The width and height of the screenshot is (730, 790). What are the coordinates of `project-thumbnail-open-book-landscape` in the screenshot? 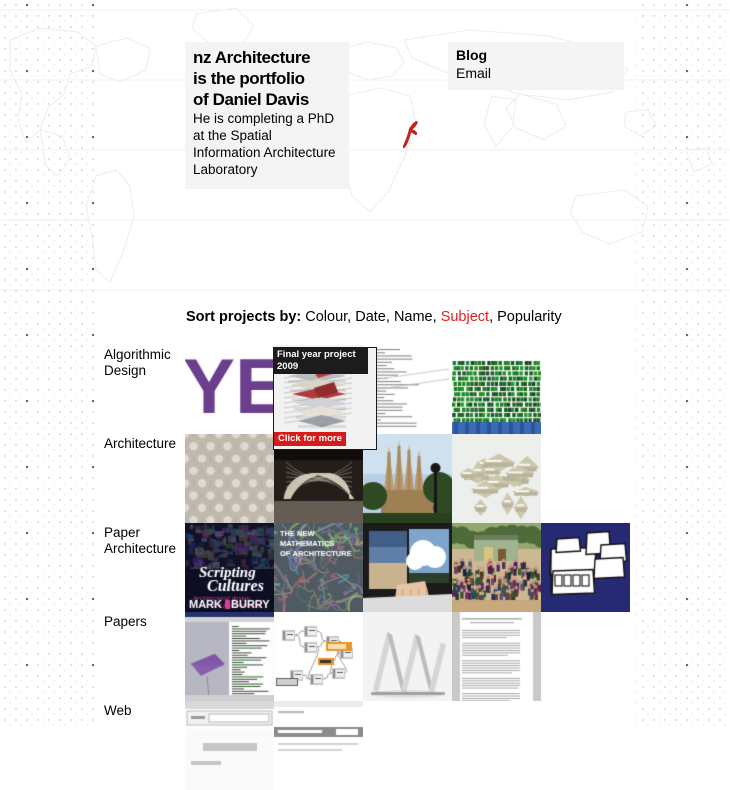 It's located at (407, 567).